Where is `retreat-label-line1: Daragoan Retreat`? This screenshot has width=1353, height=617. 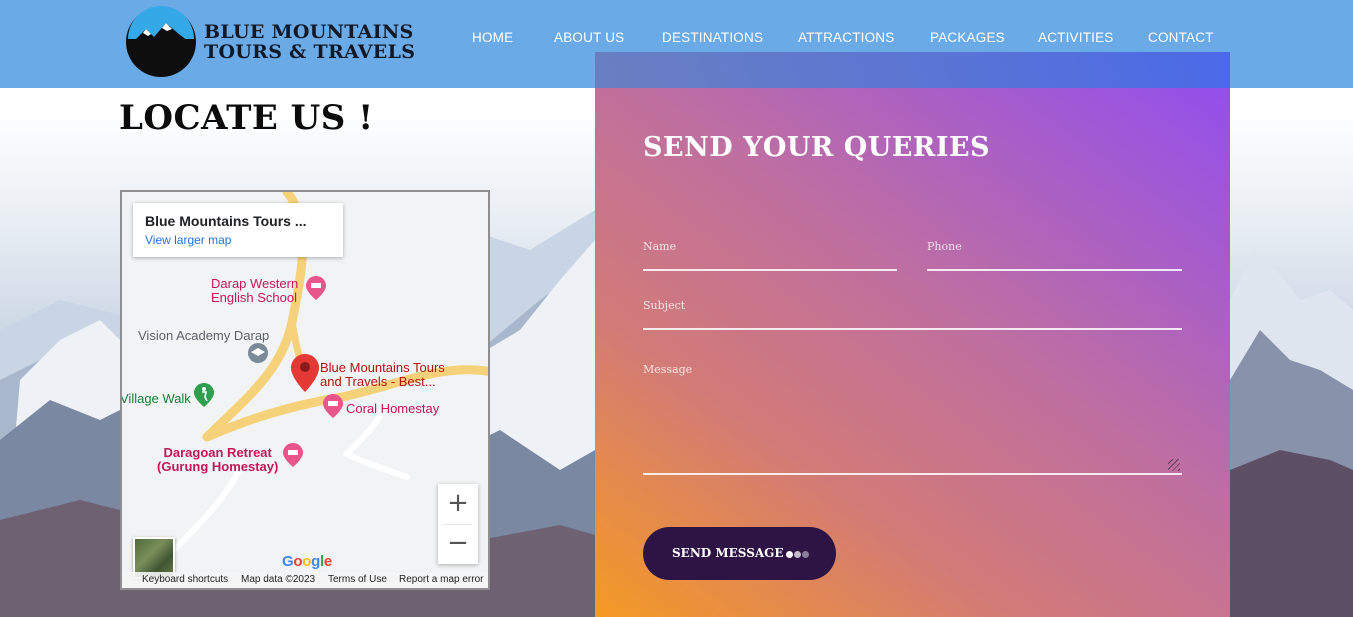 retreat-label-line1: Daragoan Retreat is located at coordinates (217, 452).